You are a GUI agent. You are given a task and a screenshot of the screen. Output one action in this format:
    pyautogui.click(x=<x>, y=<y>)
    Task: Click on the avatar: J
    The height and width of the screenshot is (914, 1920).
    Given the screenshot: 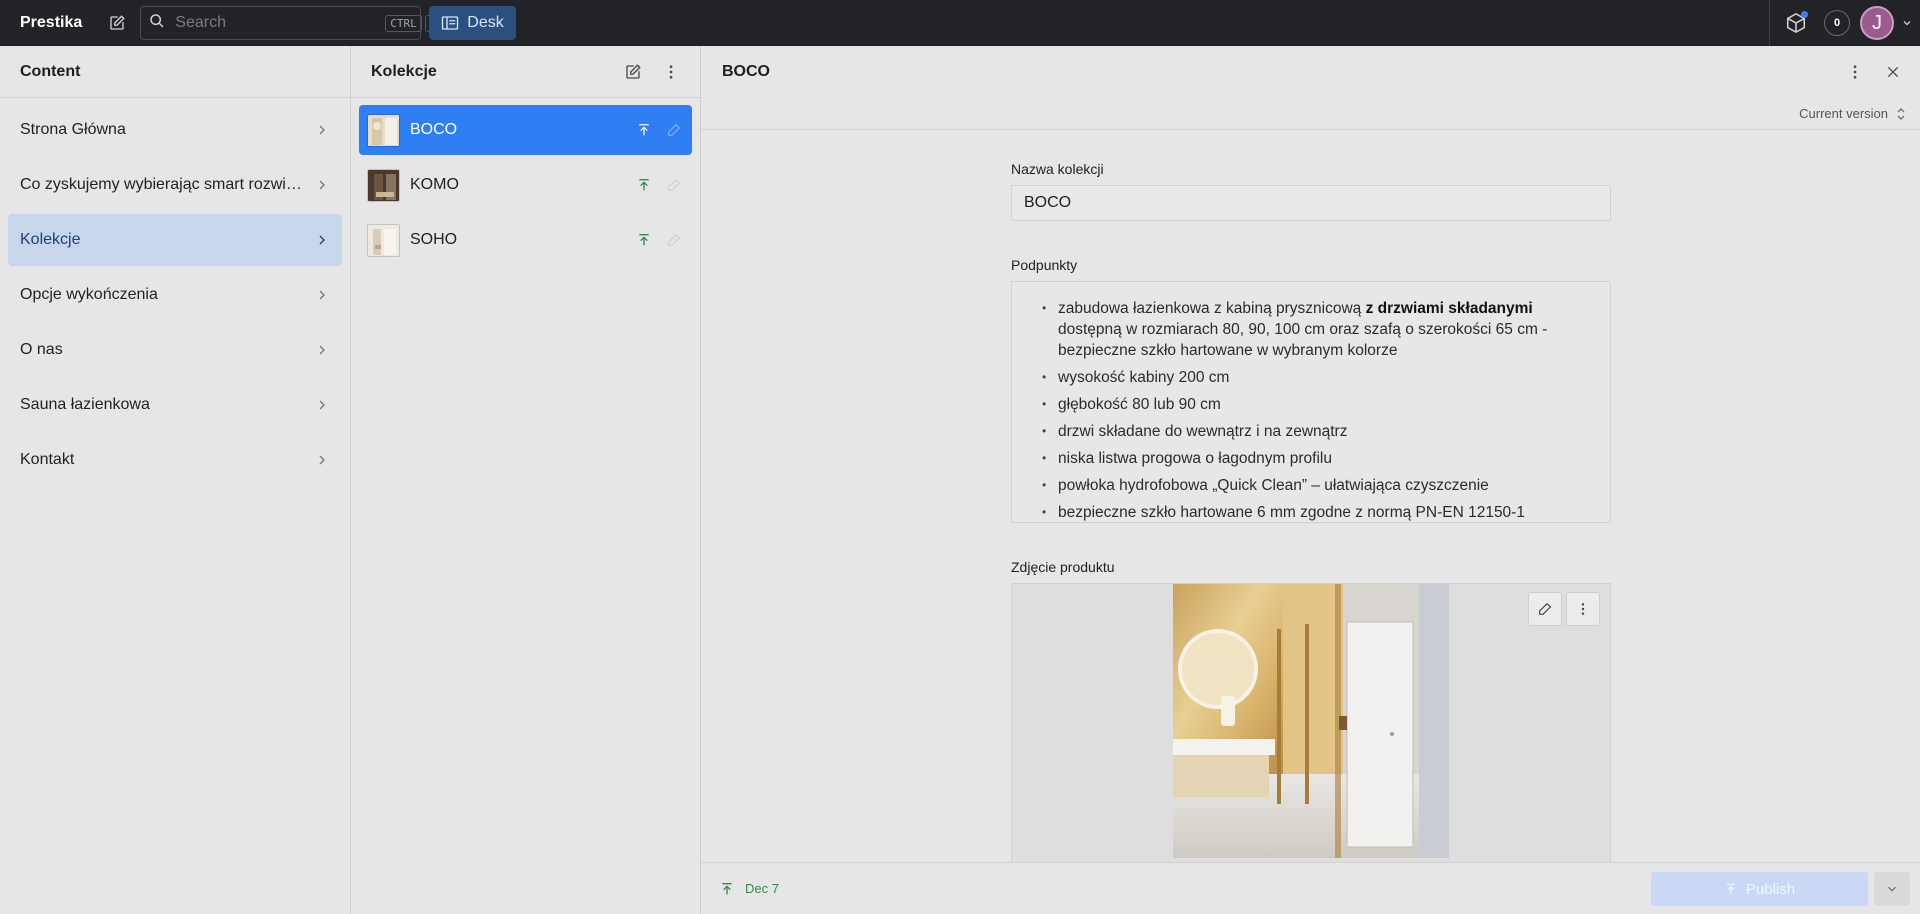 What is the action you would take?
    pyautogui.click(x=1877, y=23)
    